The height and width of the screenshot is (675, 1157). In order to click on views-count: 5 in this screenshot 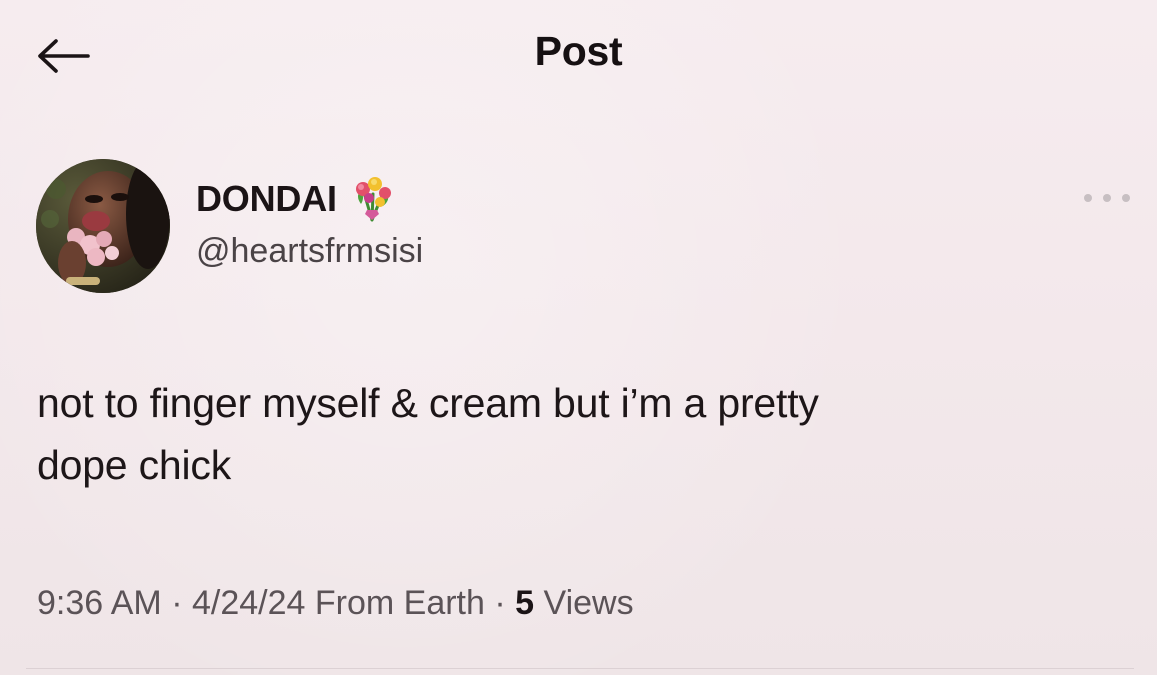, I will do `click(524, 603)`.